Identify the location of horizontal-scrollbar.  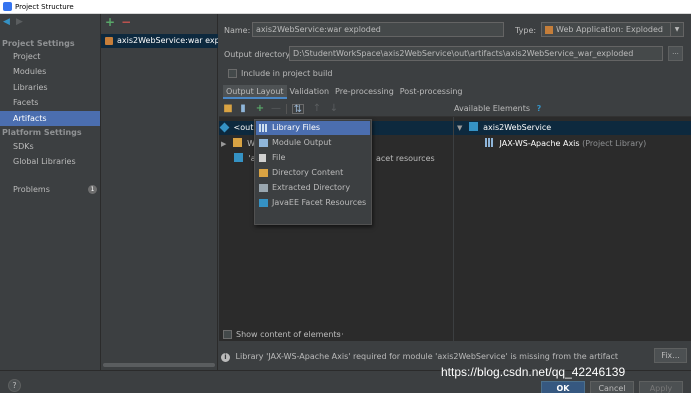
(159, 365).